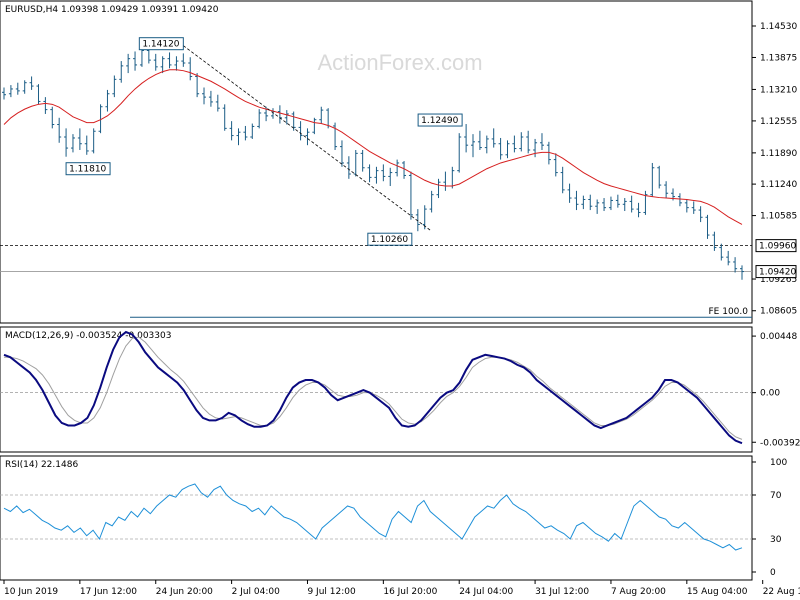 This screenshot has height=600, width=800. I want to click on price-tick-label: 1.11890, so click(778, 154).